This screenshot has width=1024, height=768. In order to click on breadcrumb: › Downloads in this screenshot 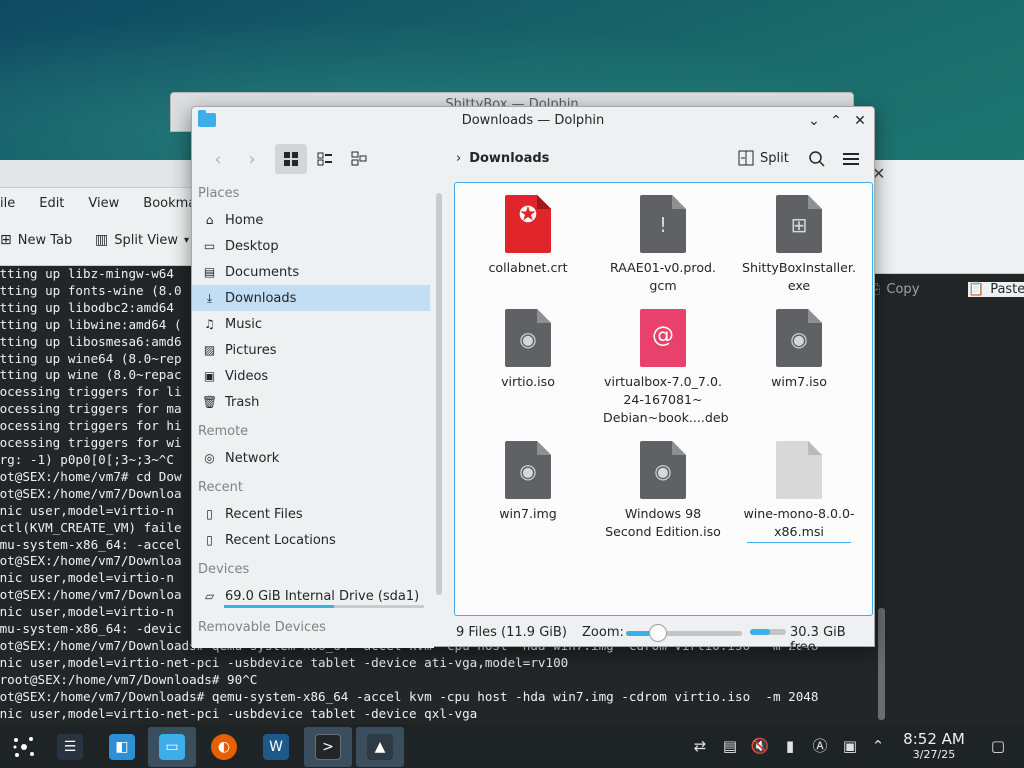, I will do `click(502, 158)`.